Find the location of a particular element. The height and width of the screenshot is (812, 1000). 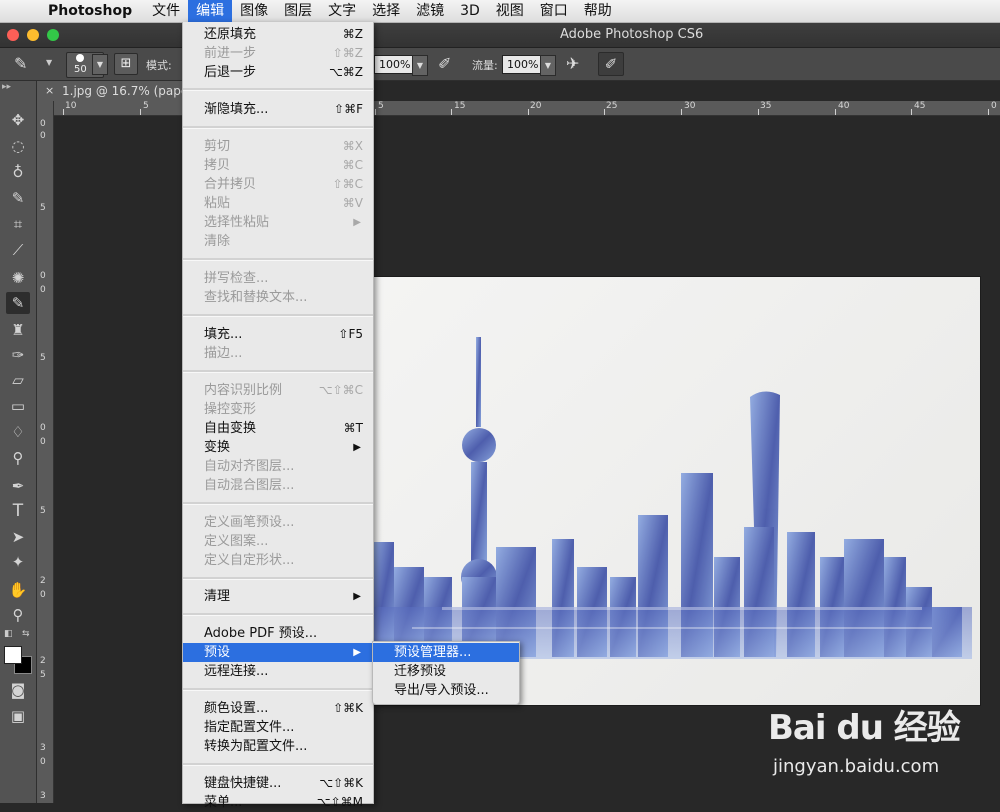

menu-file: 文件 is located at coordinates (166, 11).